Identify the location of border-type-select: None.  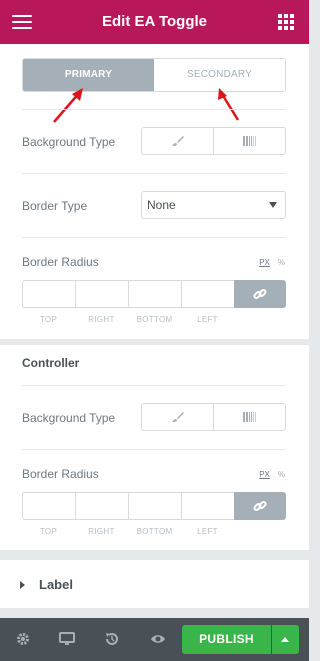
(213, 205).